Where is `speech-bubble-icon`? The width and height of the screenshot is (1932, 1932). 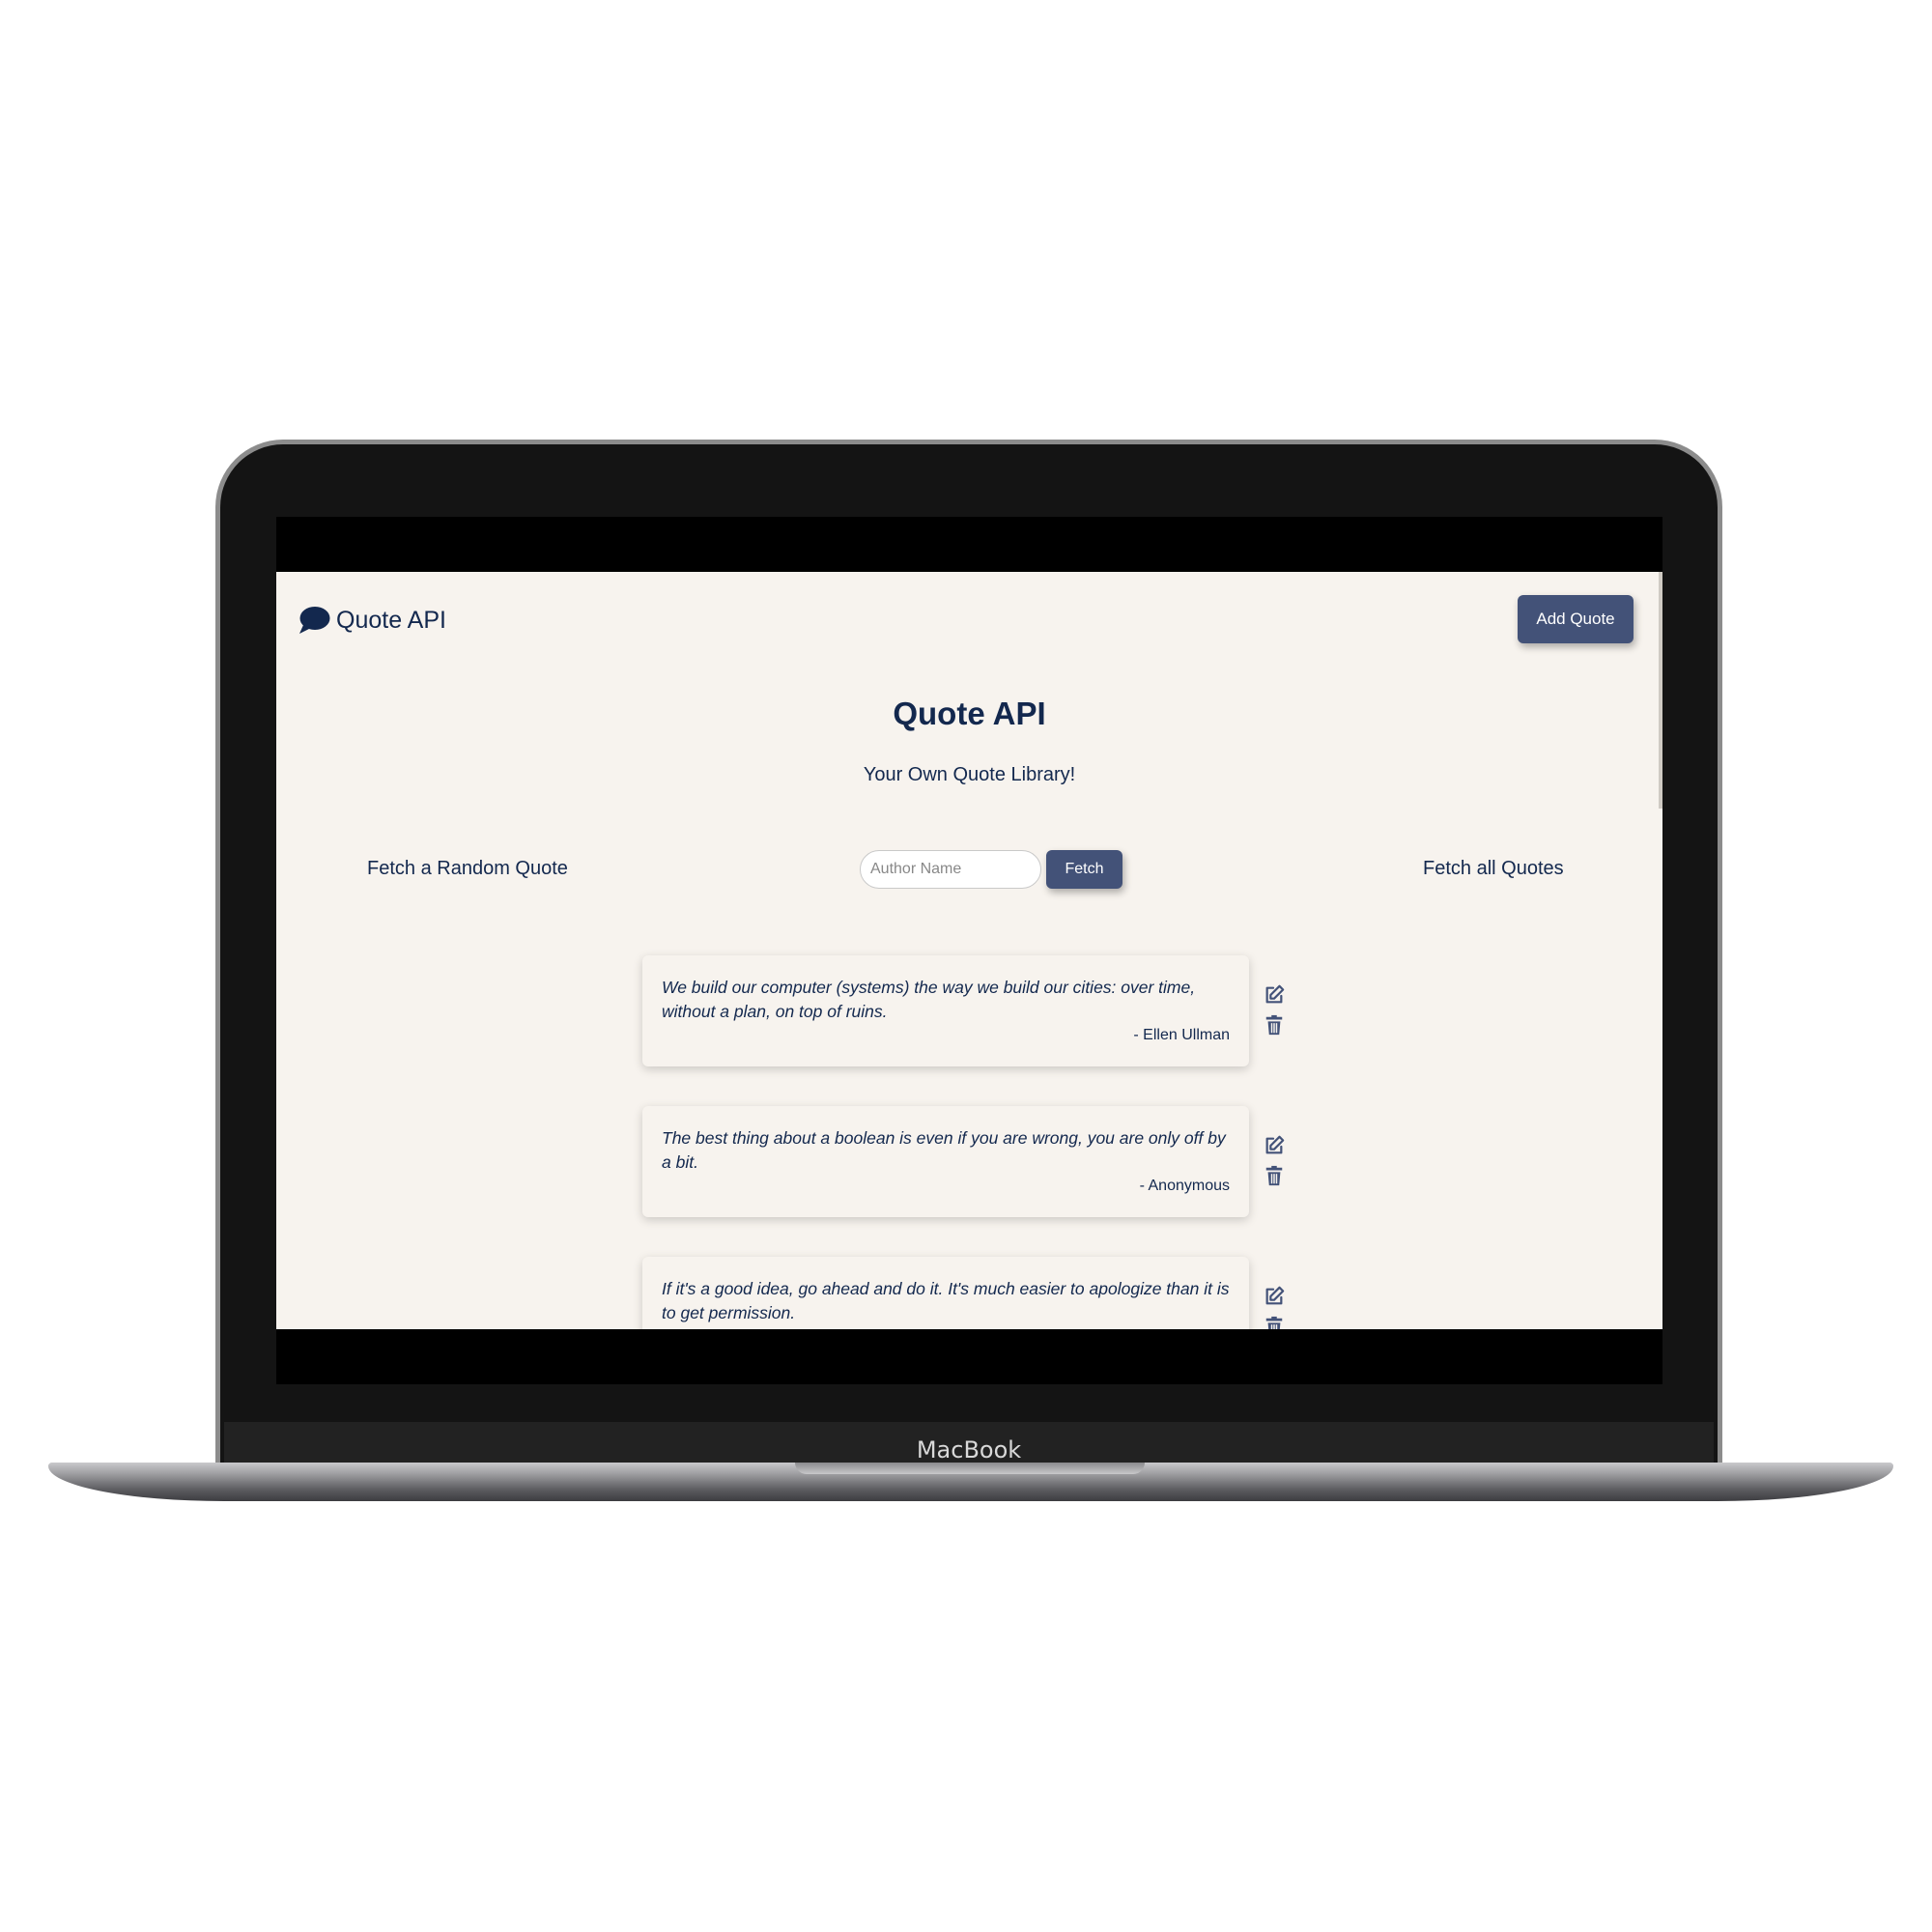 speech-bubble-icon is located at coordinates (314, 620).